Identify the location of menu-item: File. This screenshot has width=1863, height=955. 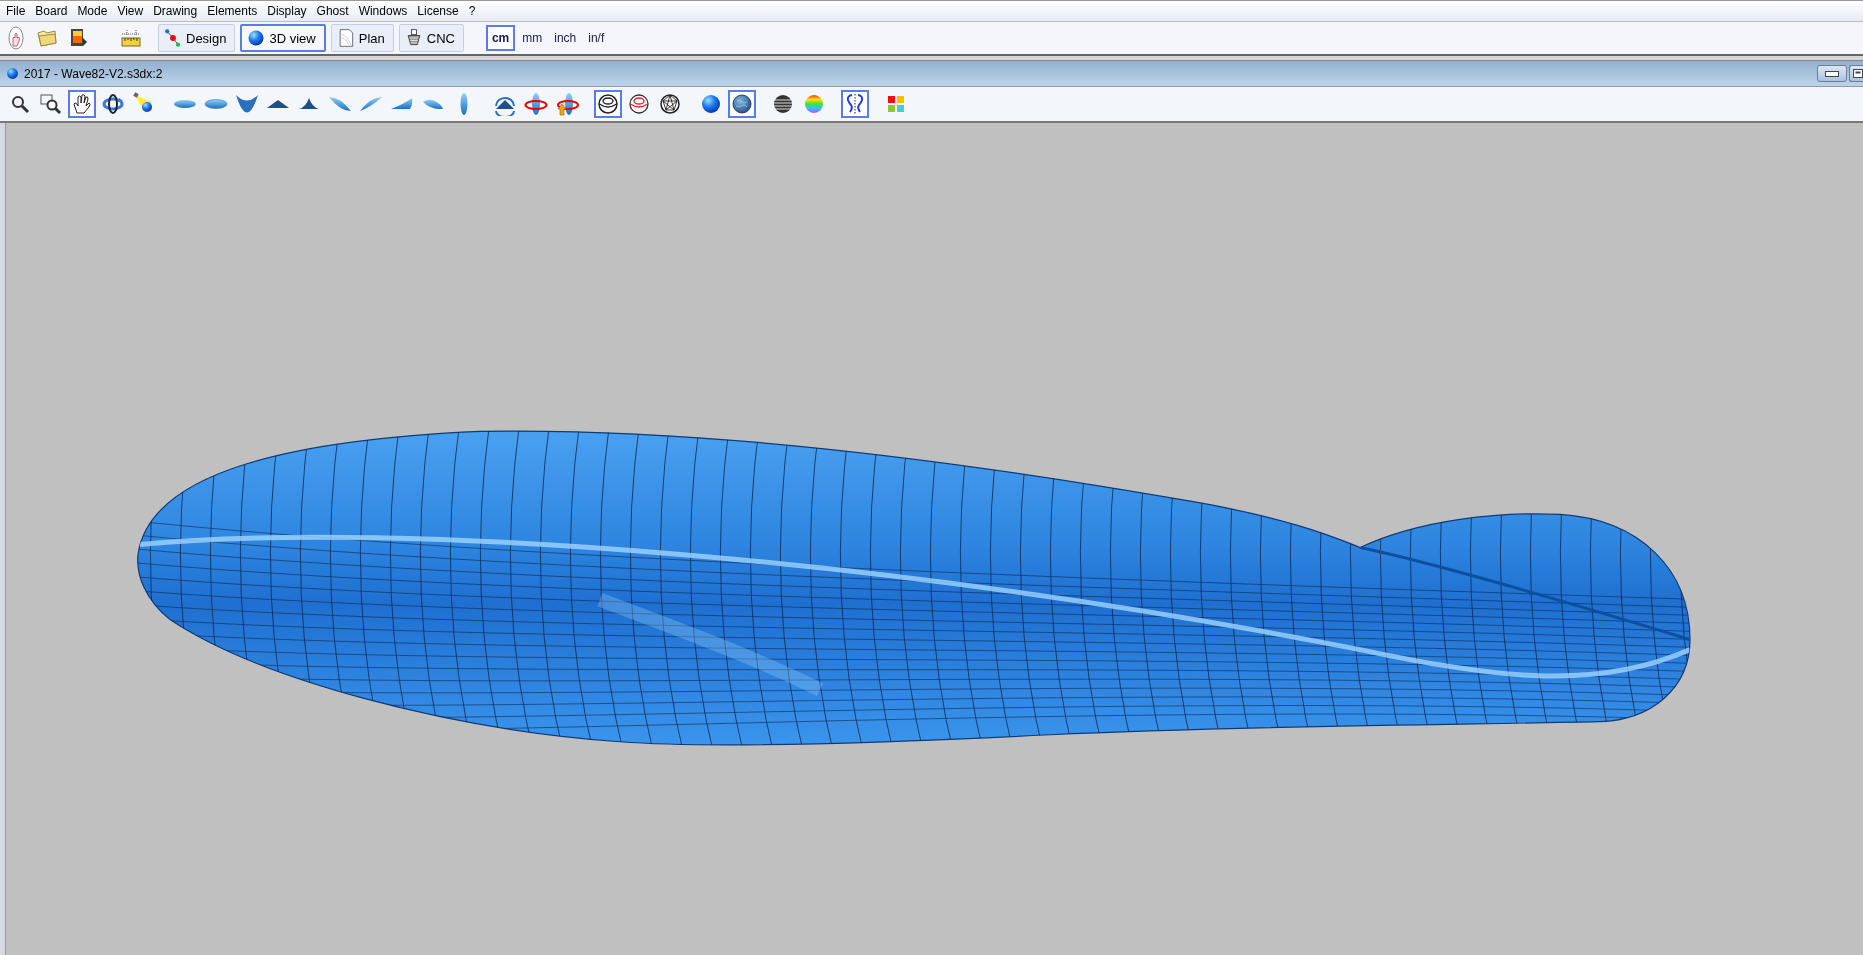
(16, 11).